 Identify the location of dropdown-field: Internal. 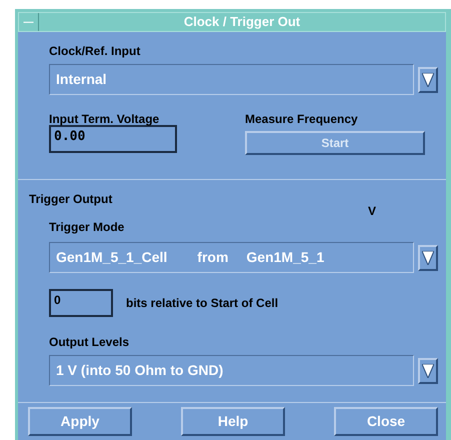
(231, 79).